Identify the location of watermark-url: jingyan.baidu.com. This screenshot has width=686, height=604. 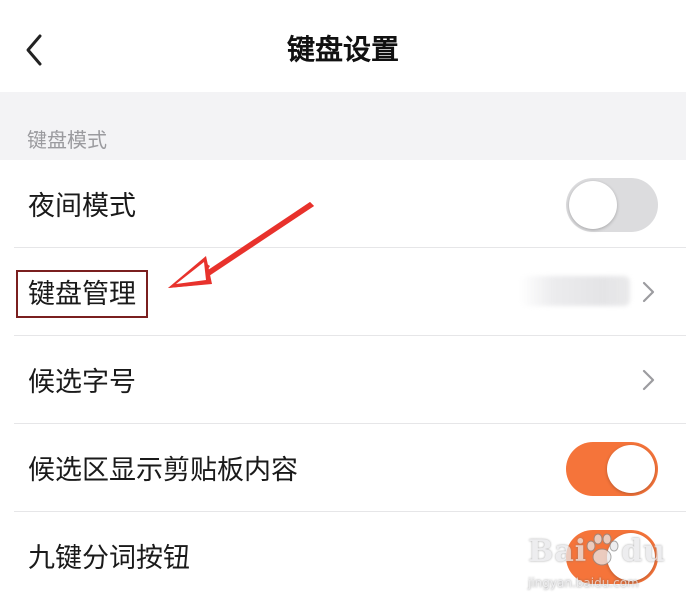
(583, 583).